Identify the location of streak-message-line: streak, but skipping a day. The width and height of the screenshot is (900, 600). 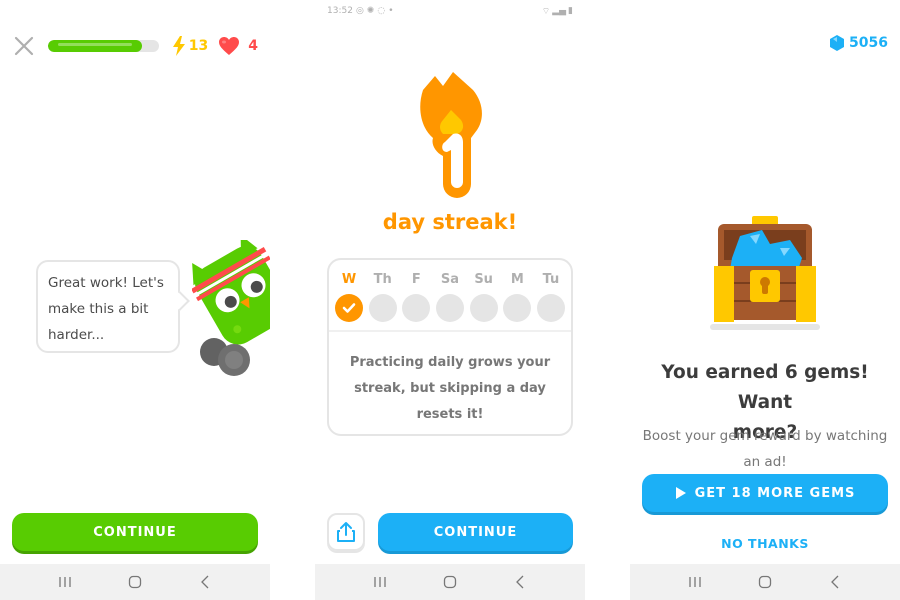
(450, 388).